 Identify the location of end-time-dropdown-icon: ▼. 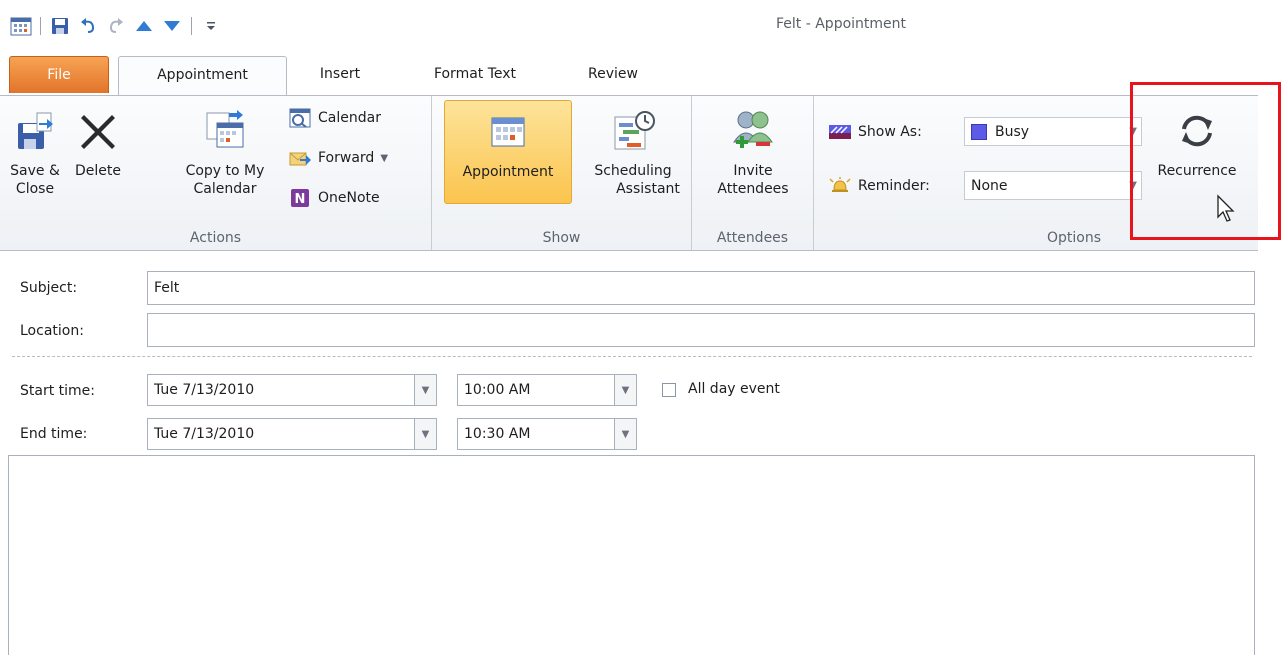
(626, 434).